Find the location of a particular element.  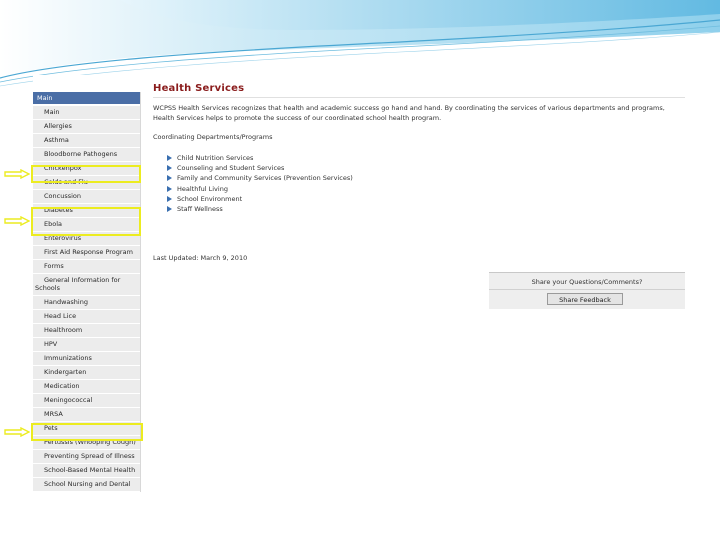

sidebar-item-diabetes: Diabetes is located at coordinates (86, 211).